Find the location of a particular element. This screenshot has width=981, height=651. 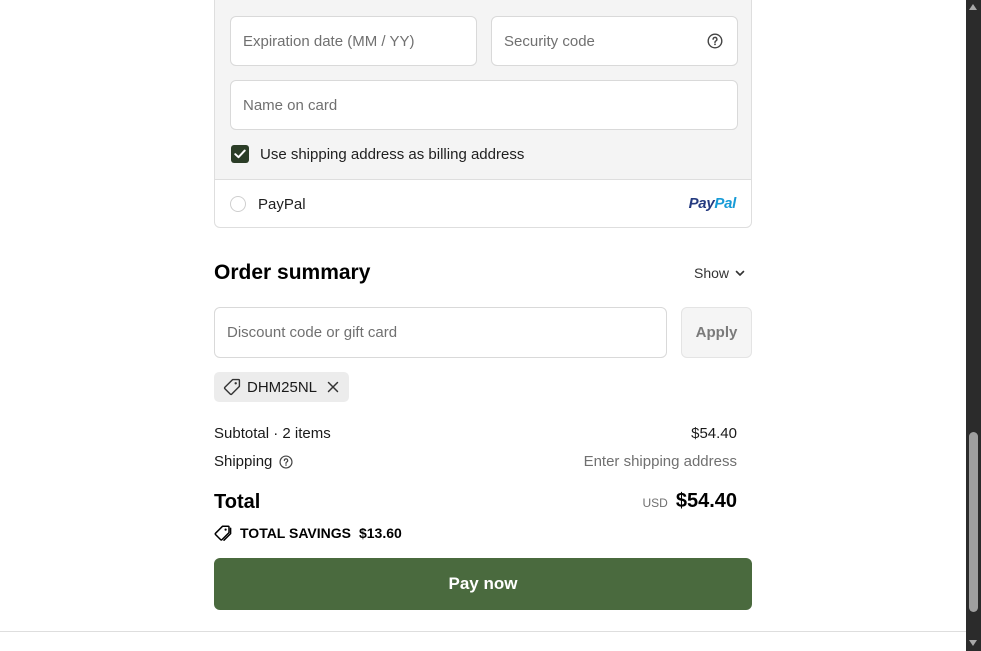

billing-address-option: Use shipping address as billing address is located at coordinates (377, 154).